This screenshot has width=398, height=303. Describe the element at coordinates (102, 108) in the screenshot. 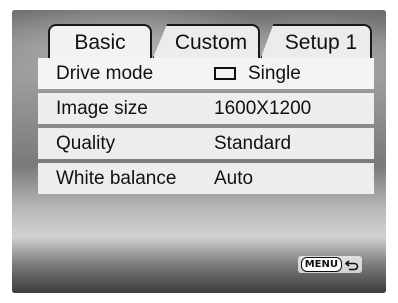

I see `menu-item-label: Image size` at that location.